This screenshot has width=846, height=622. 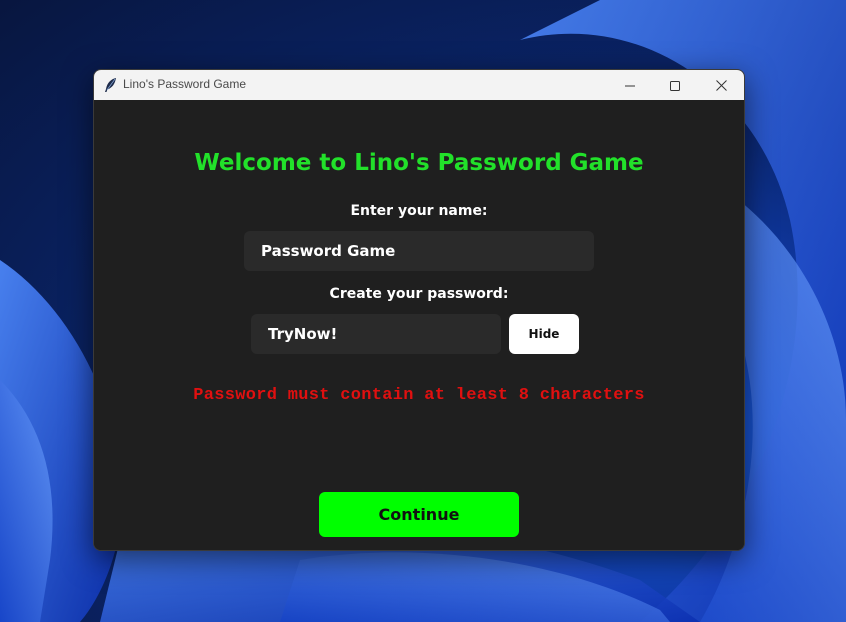 What do you see at coordinates (328, 251) in the screenshot?
I see `name-input-value: Password Game` at bounding box center [328, 251].